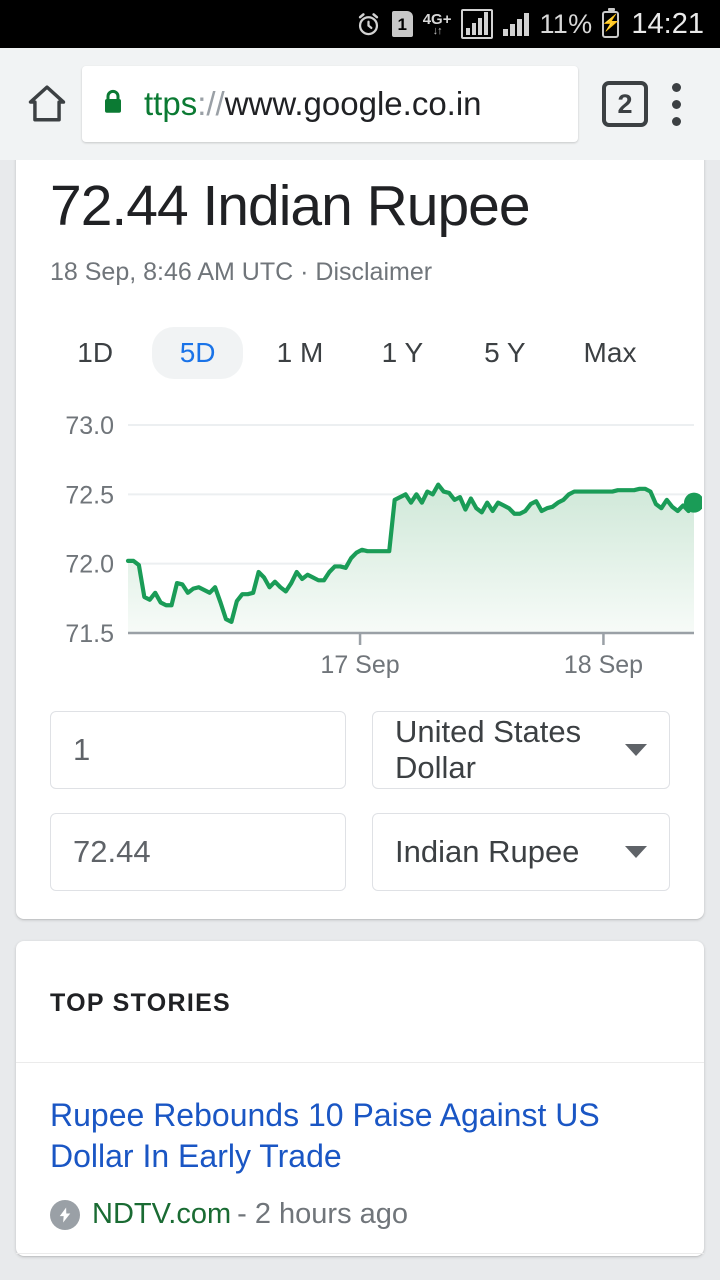 The width and height of the screenshot is (720, 1280). Describe the element at coordinates (402, 353) in the screenshot. I see `tab-1y: 1 Y` at that location.